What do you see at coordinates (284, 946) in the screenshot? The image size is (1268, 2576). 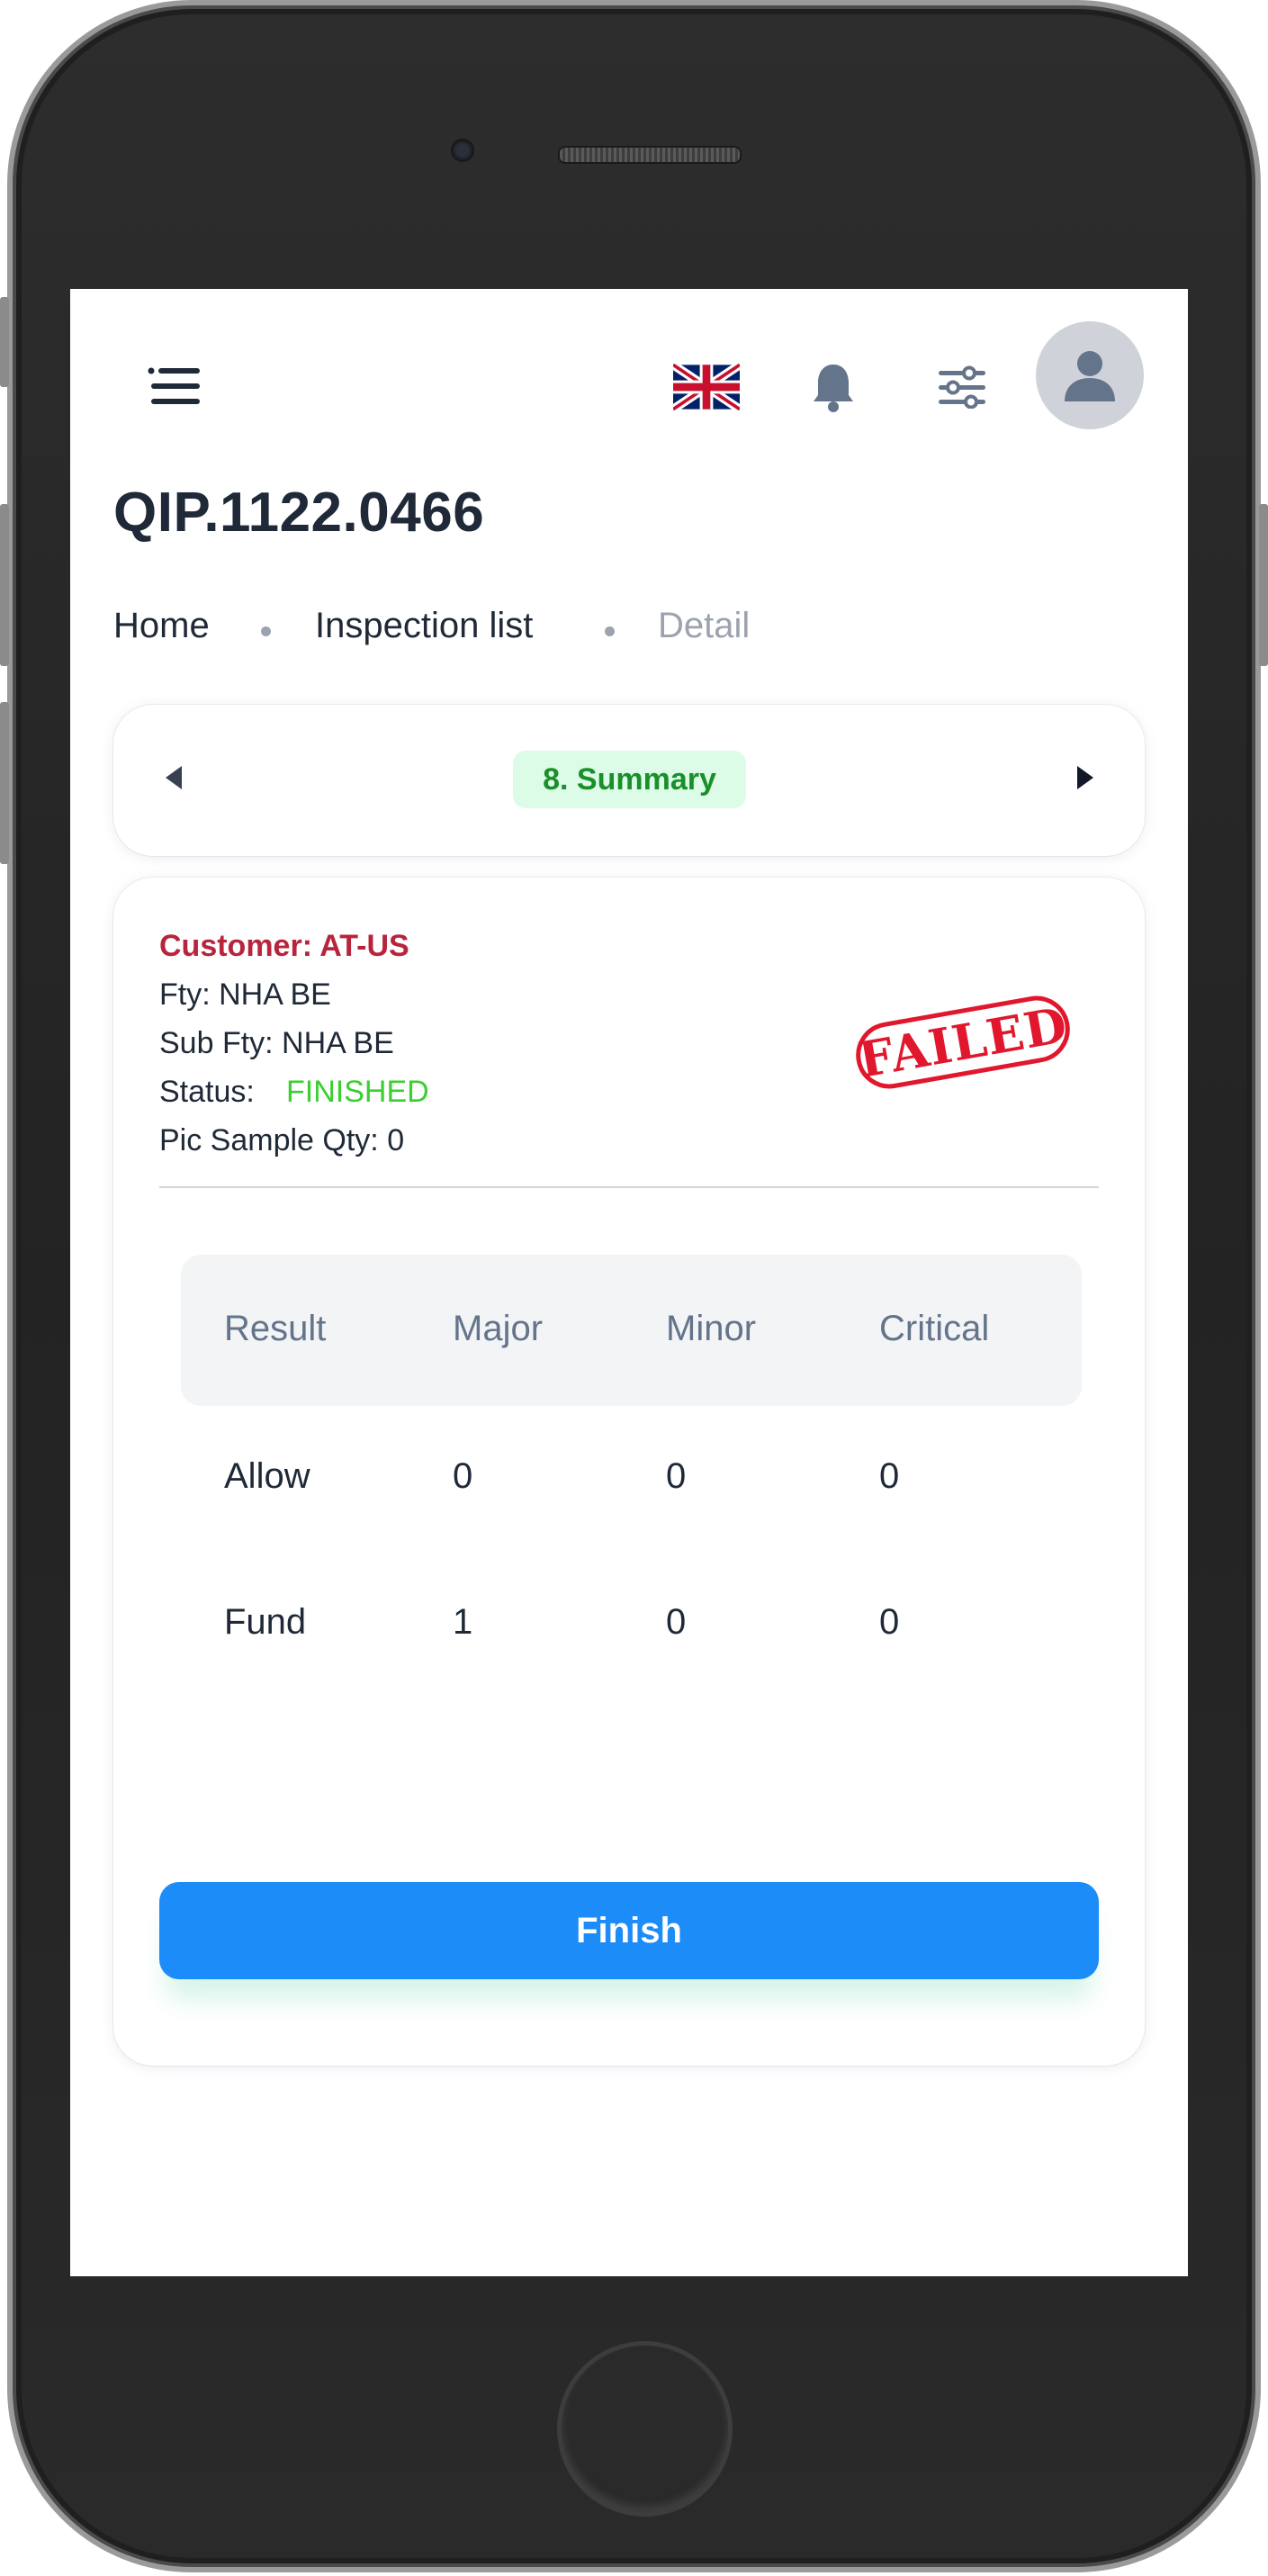 I see `customer-text: Customer: AT-US` at bounding box center [284, 946].